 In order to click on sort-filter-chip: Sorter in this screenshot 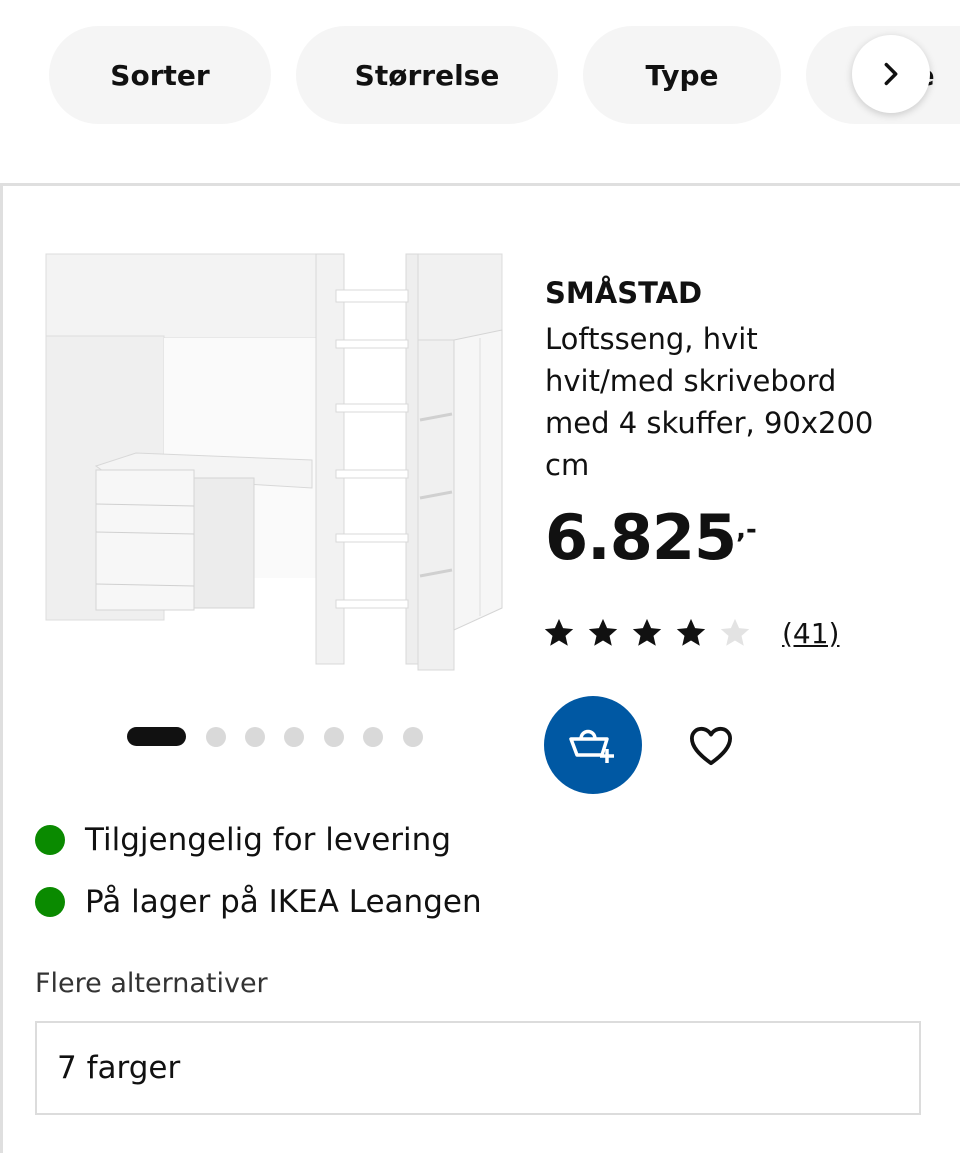, I will do `click(160, 75)`.